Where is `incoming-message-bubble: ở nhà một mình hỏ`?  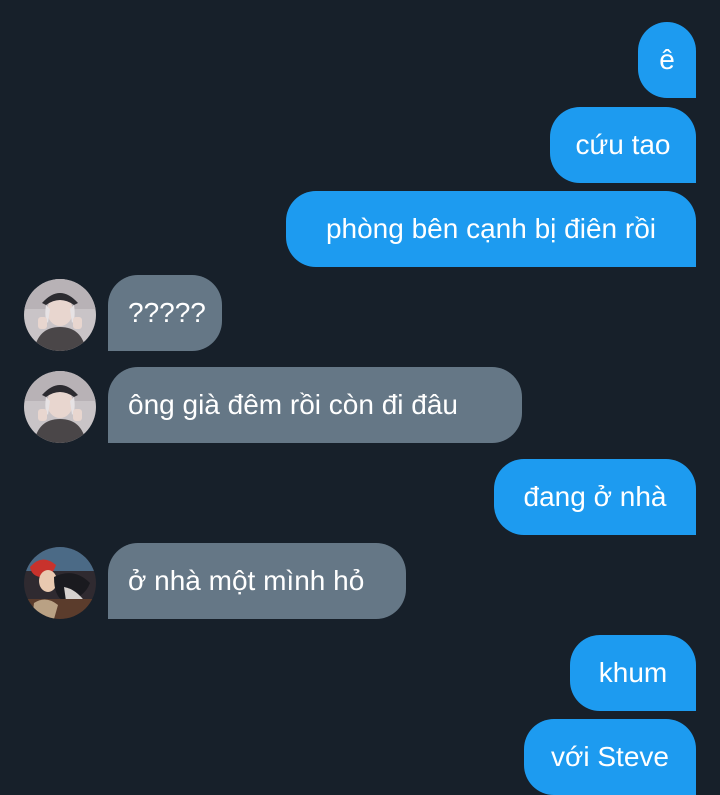 incoming-message-bubble: ở nhà một mình hỏ is located at coordinates (257, 581).